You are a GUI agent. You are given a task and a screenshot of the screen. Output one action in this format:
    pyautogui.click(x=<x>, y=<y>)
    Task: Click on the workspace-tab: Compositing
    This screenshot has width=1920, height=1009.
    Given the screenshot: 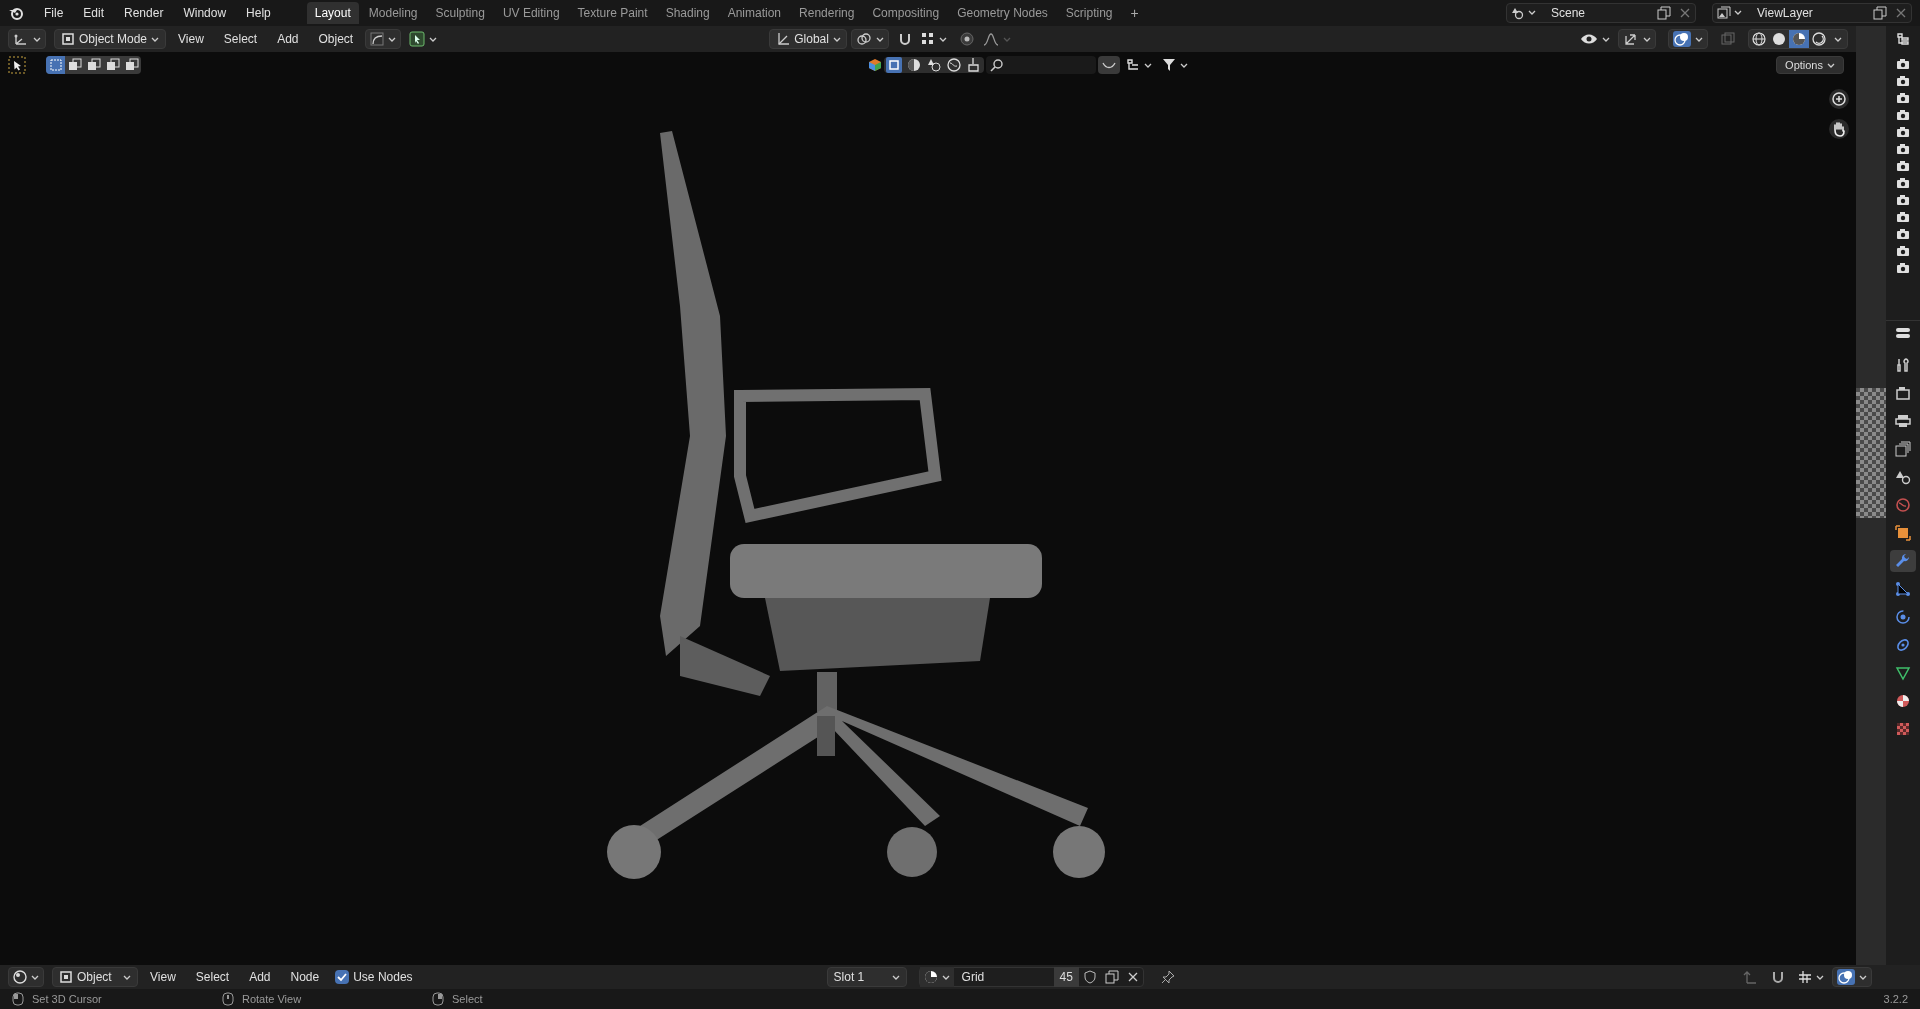 What is the action you would take?
    pyautogui.click(x=906, y=13)
    